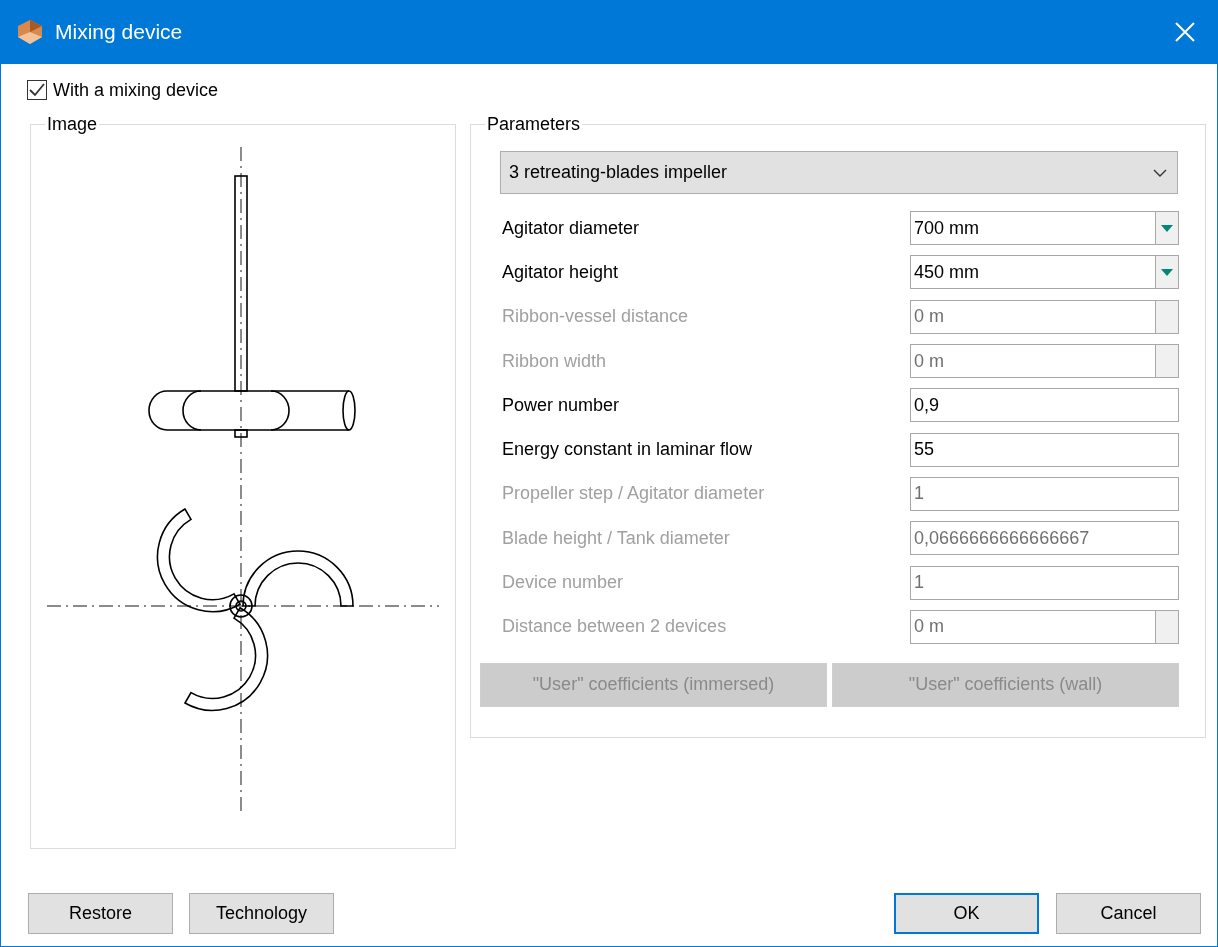  What do you see at coordinates (37, 90) in the screenshot?
I see `checkbox` at bounding box center [37, 90].